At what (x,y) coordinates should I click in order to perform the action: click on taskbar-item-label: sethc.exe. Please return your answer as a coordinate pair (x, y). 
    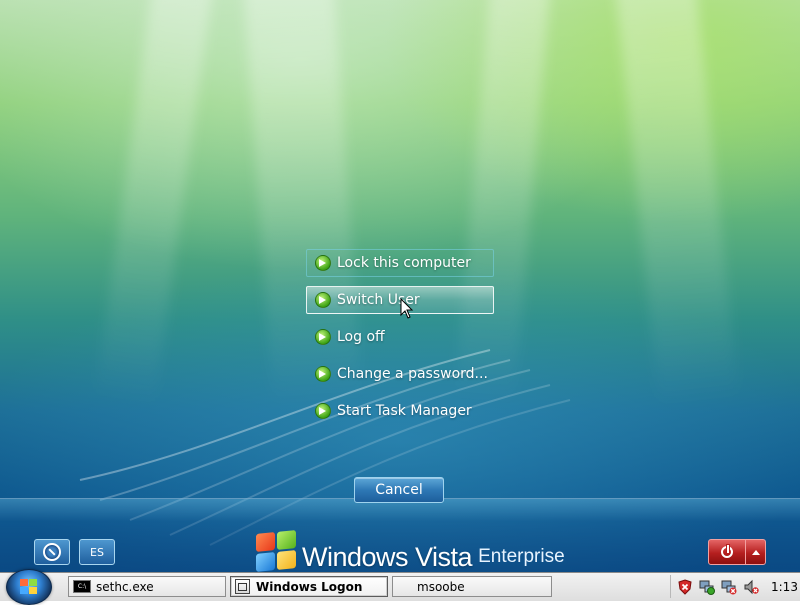
    Looking at the image, I should click on (125, 586).